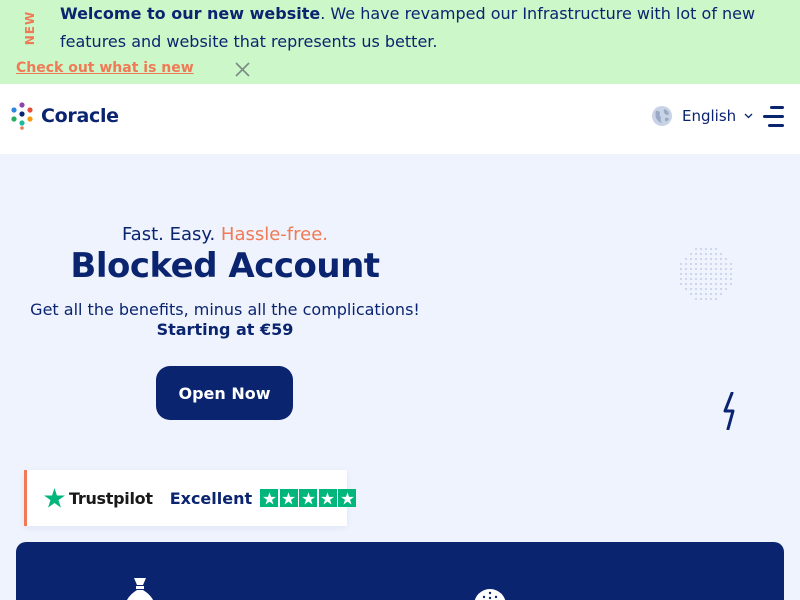 This screenshot has width=800, height=600. I want to click on hamburger-menu-icon, so click(774, 117).